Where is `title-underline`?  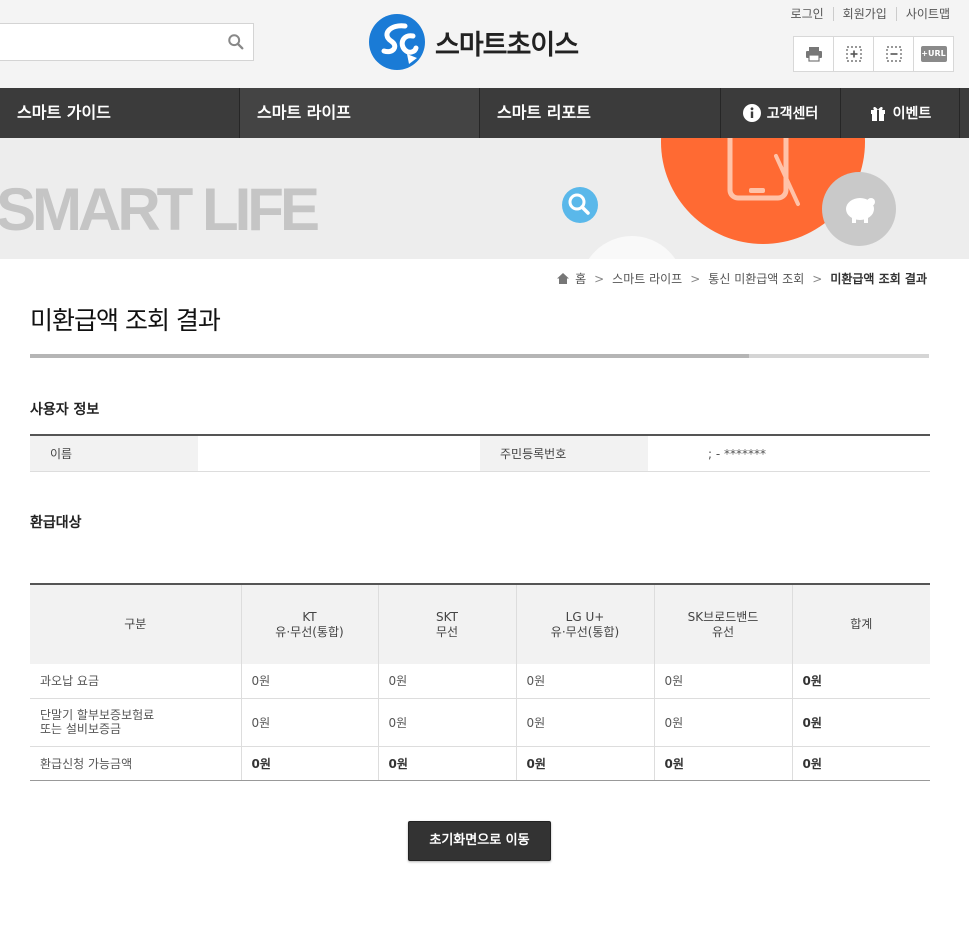 title-underline is located at coordinates (479, 356).